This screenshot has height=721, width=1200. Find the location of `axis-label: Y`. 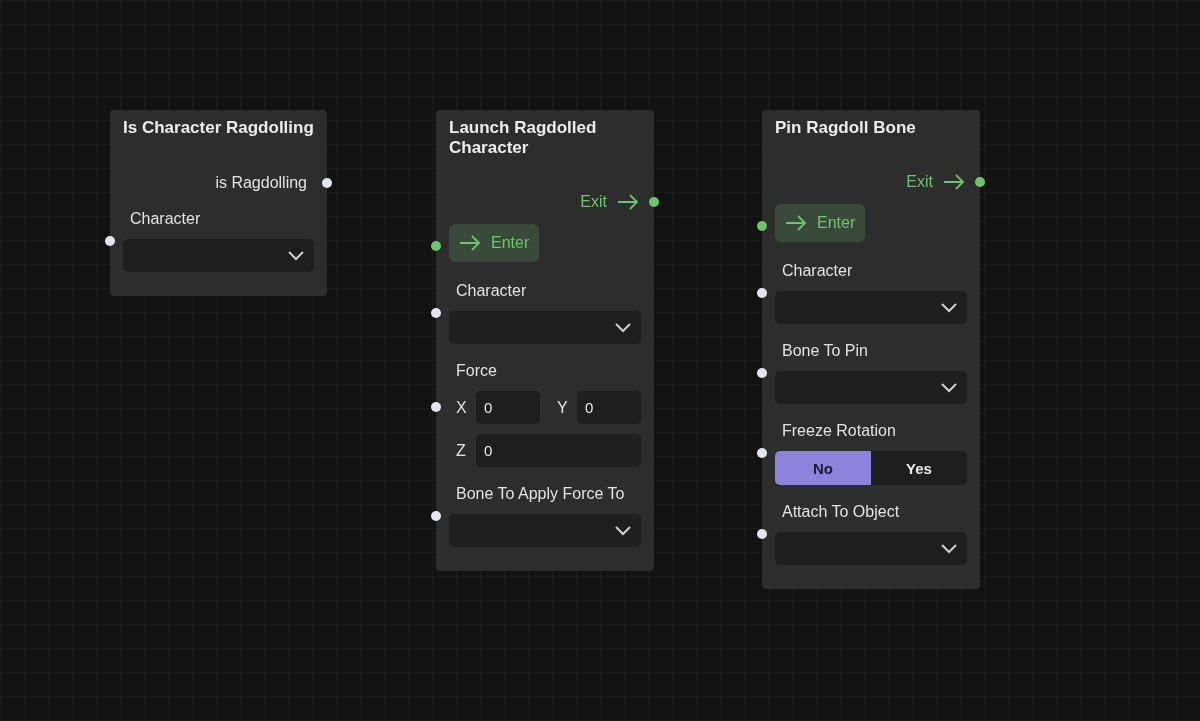

axis-label: Y is located at coordinates (562, 407).